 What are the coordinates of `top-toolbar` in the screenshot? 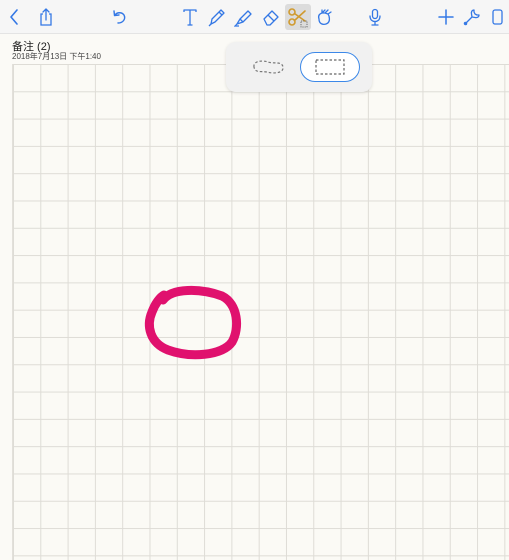 It's located at (254, 17).